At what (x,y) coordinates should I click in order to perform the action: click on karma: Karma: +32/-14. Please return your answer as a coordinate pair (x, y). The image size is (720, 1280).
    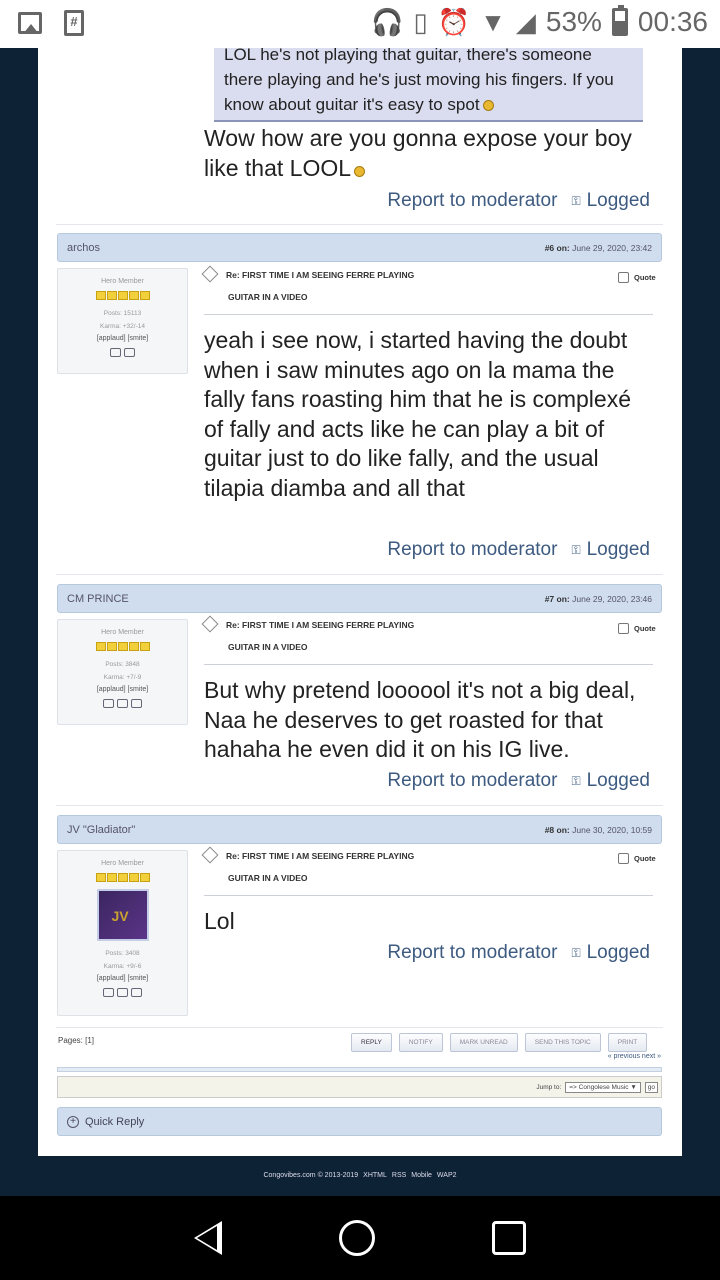
    Looking at the image, I should click on (122, 326).